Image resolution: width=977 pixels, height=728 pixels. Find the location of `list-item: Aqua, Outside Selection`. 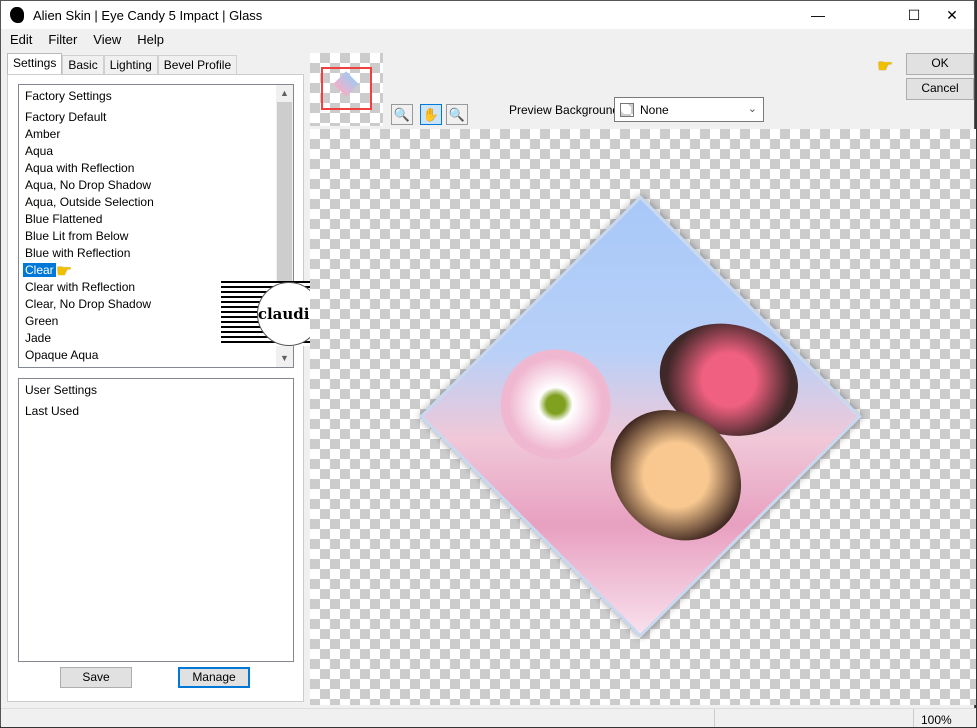

list-item: Aqua, Outside Selection is located at coordinates (156, 202).